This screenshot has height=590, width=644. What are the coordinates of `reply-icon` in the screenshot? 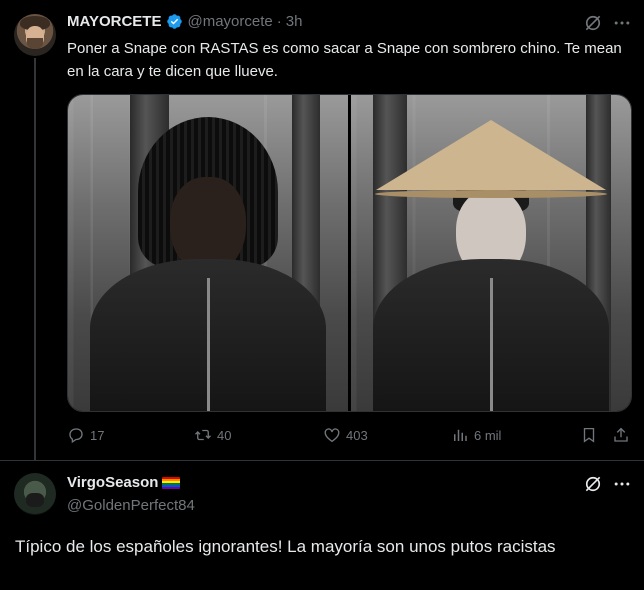 It's located at (76, 436).